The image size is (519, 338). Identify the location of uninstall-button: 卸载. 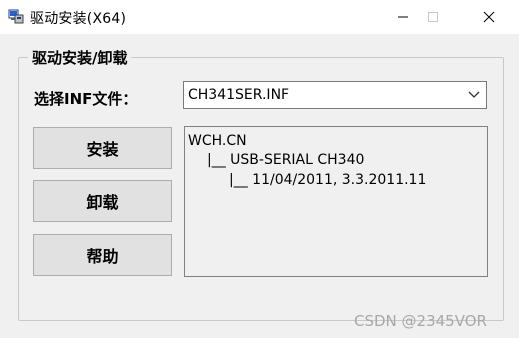
(102, 201).